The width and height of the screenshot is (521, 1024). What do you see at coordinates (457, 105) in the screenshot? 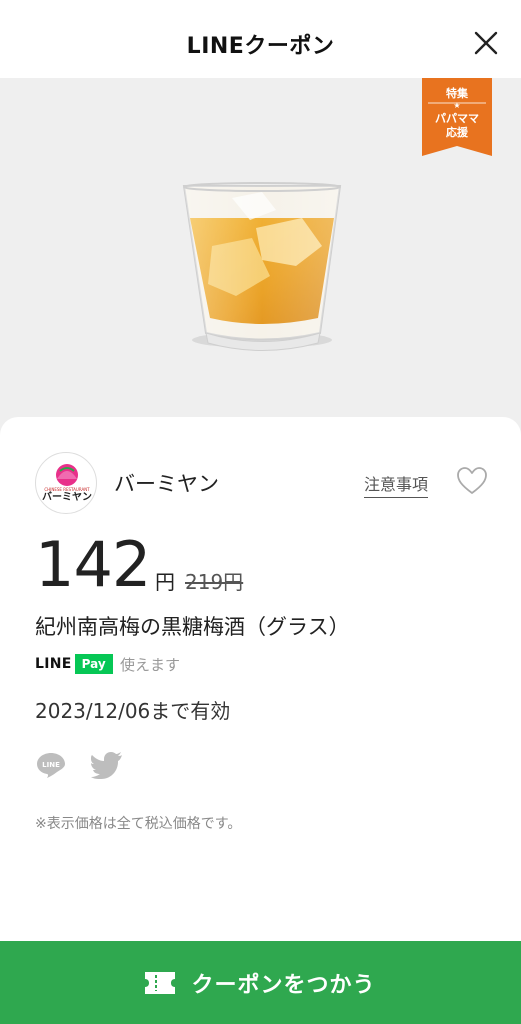
I see `badge-star: ★` at bounding box center [457, 105].